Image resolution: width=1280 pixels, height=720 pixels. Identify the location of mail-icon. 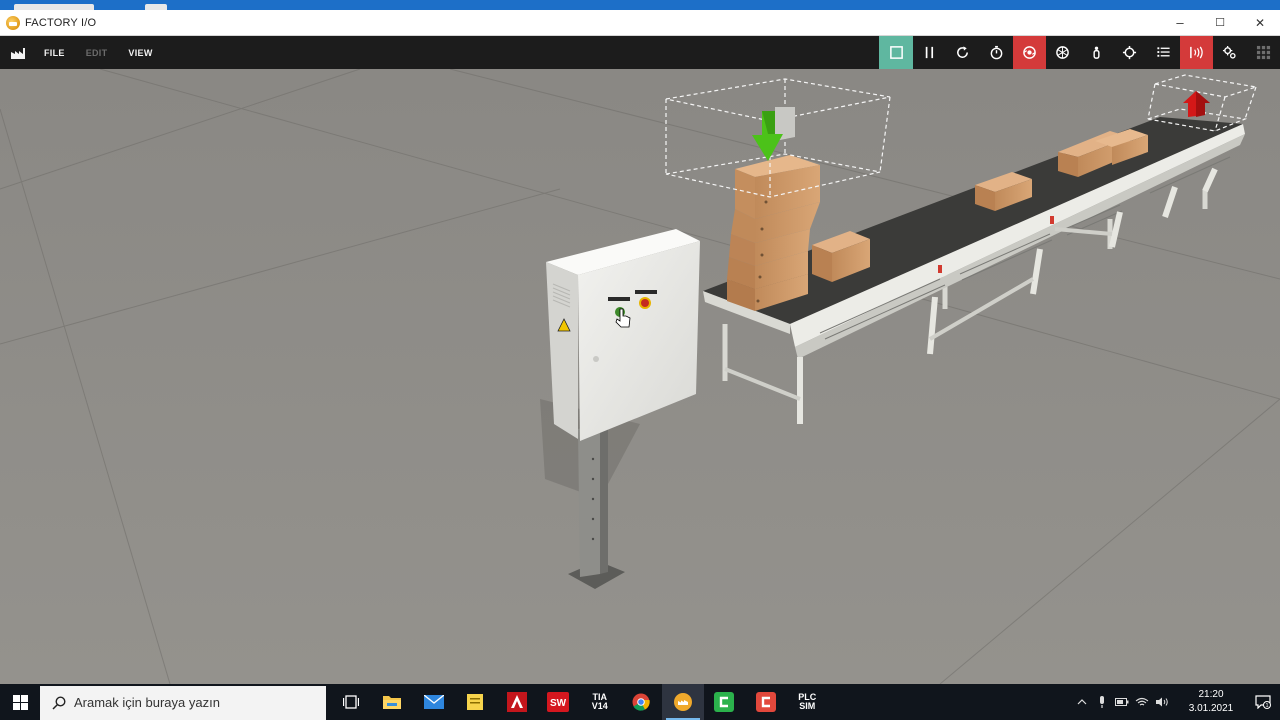
(433, 702).